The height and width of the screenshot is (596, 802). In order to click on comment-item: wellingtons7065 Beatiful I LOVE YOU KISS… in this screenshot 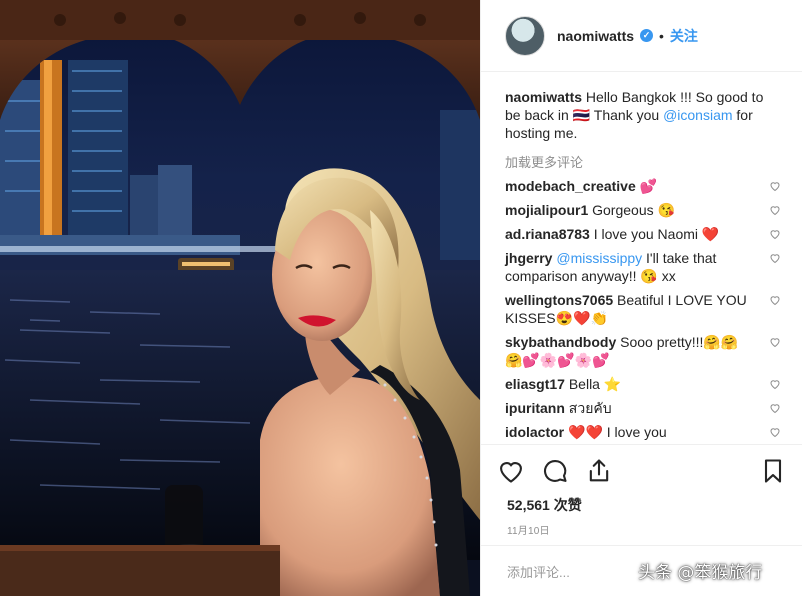, I will do `click(643, 309)`.